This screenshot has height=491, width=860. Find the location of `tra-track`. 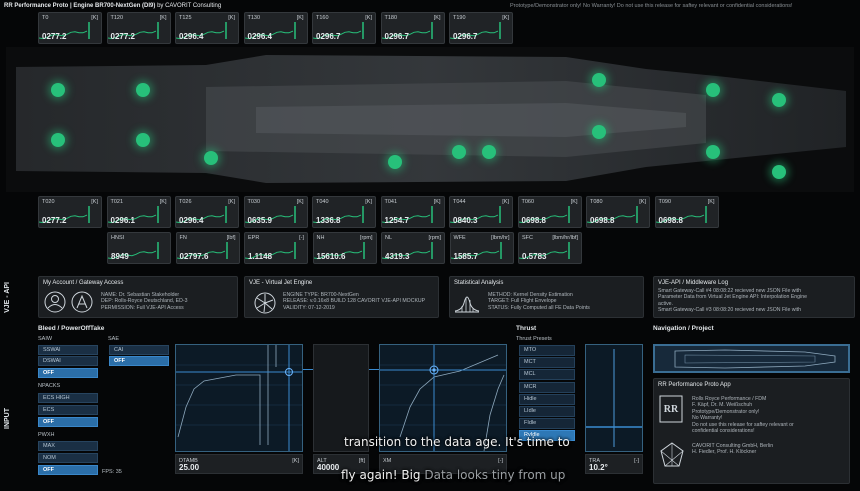

tra-track is located at coordinates (614, 398).